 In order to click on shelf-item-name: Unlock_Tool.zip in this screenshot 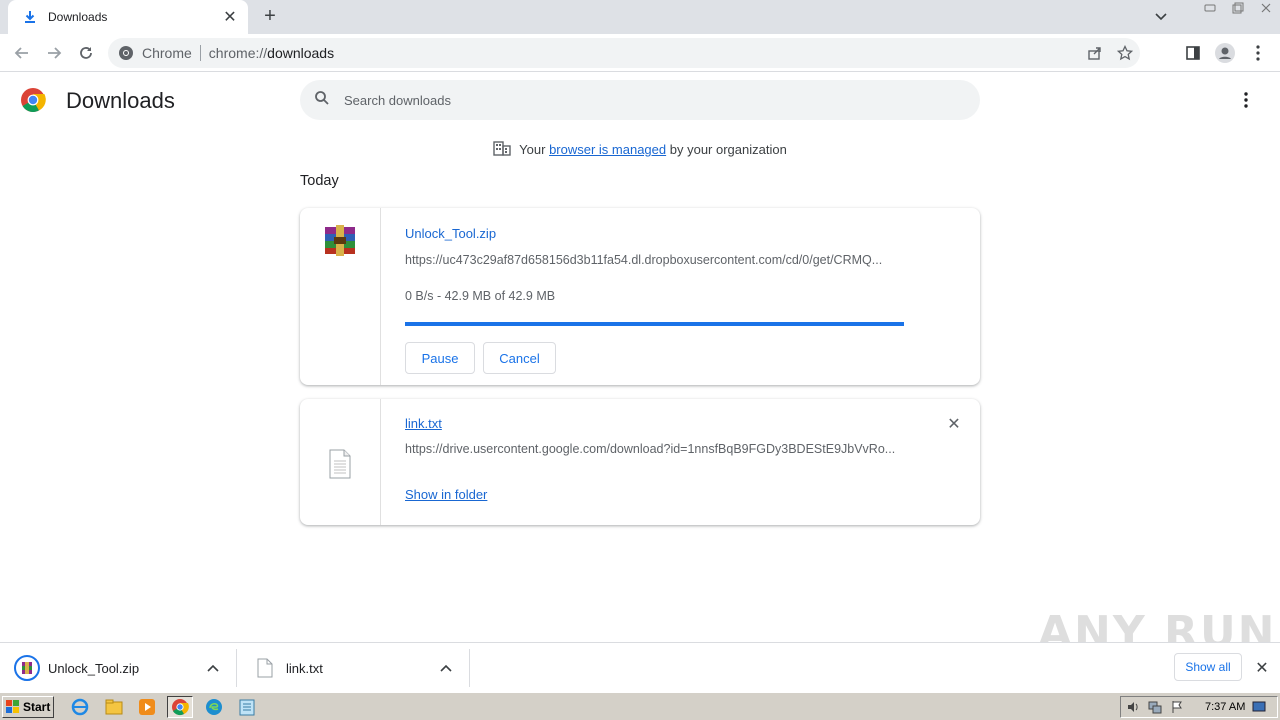, I will do `click(94, 668)`.